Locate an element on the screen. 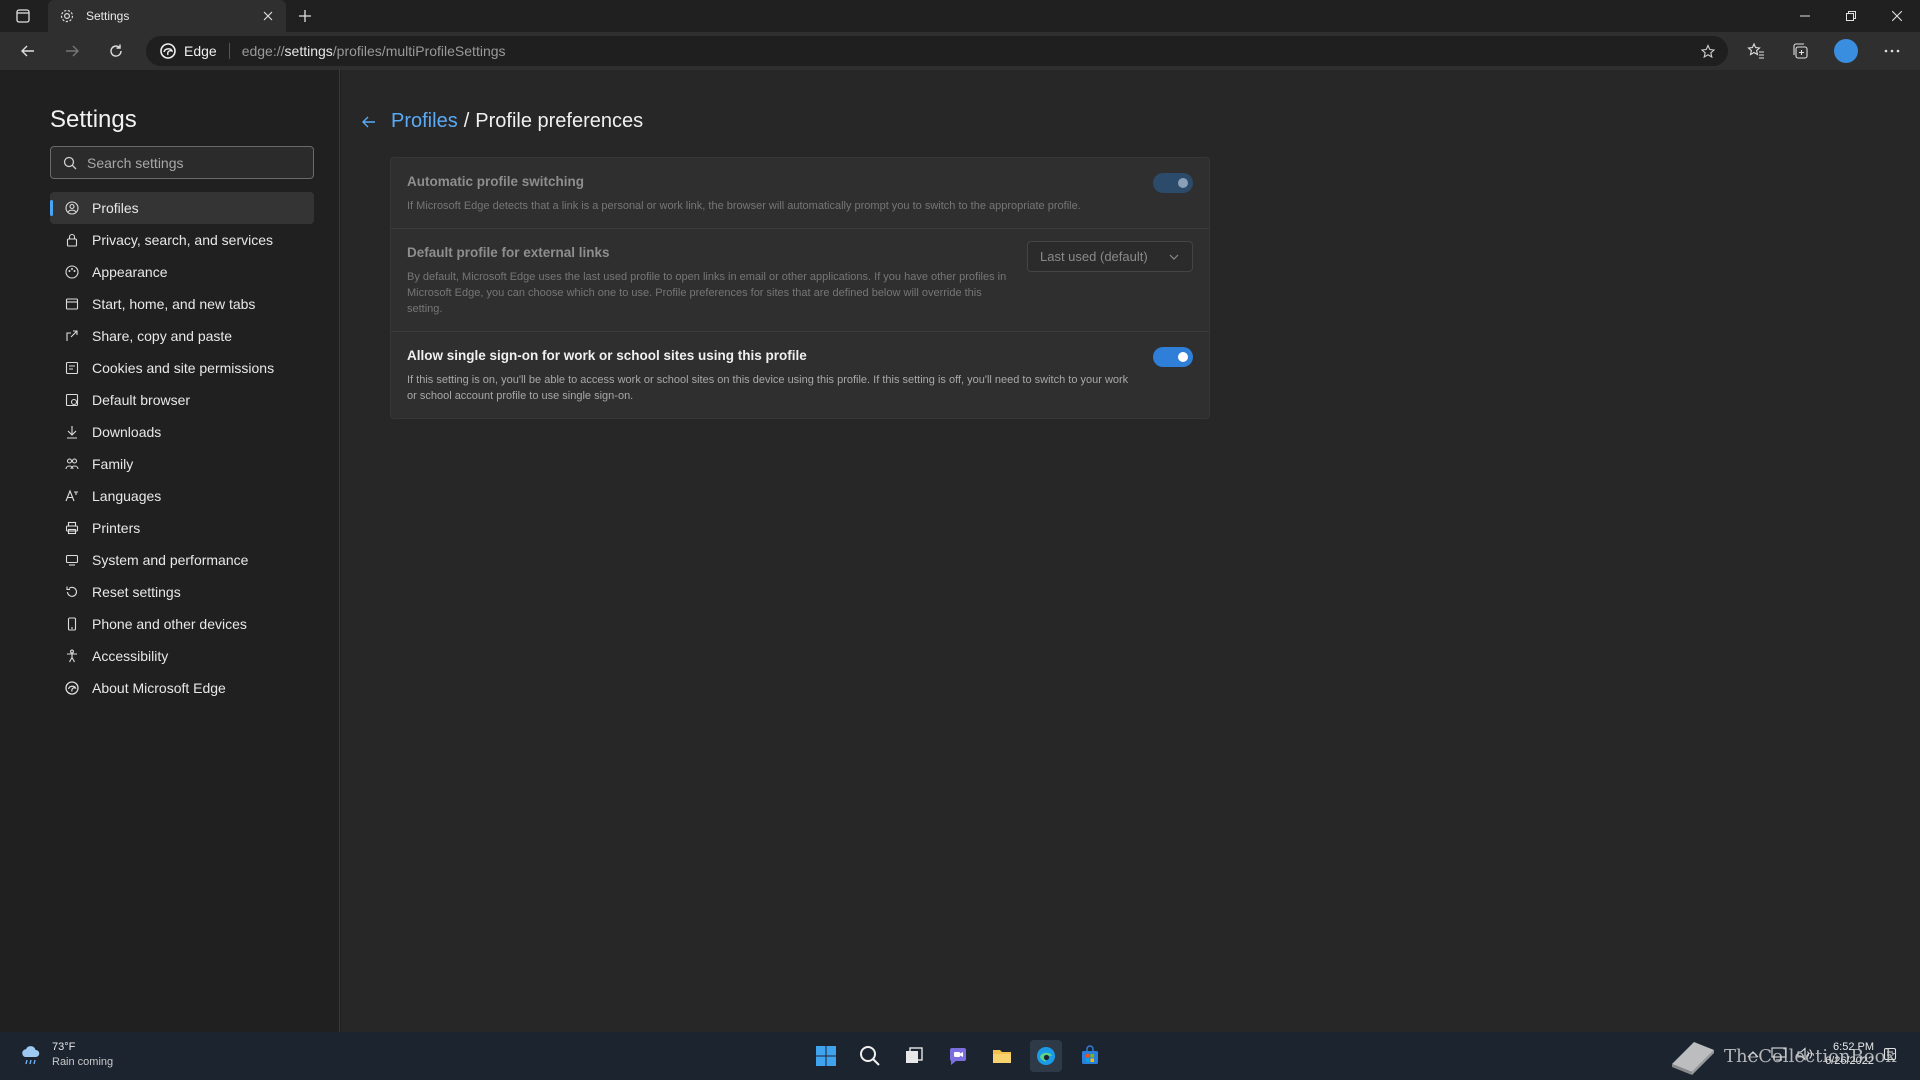 The width and height of the screenshot is (1920, 1080). site-identity: Edge is located at coordinates (195, 51).